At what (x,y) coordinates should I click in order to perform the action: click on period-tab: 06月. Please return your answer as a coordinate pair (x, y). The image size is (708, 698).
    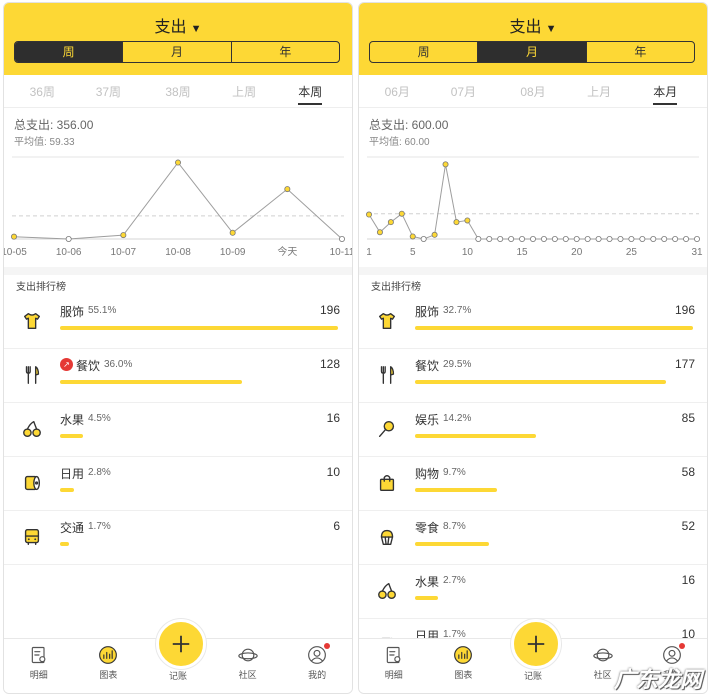
    Looking at the image, I should click on (397, 91).